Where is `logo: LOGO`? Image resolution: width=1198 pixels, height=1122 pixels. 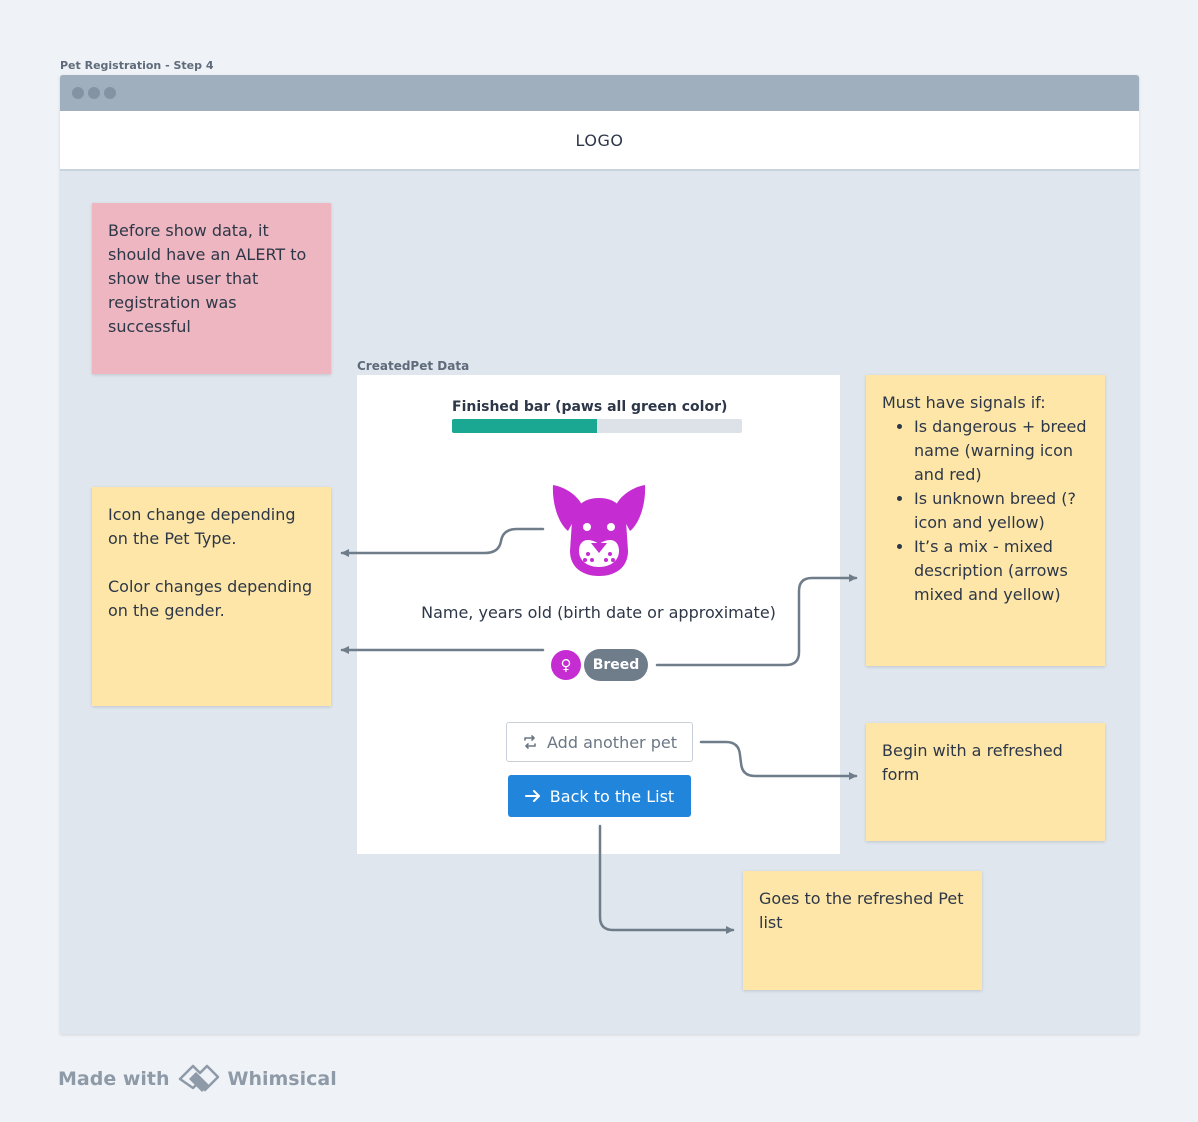 logo: LOGO is located at coordinates (599, 140).